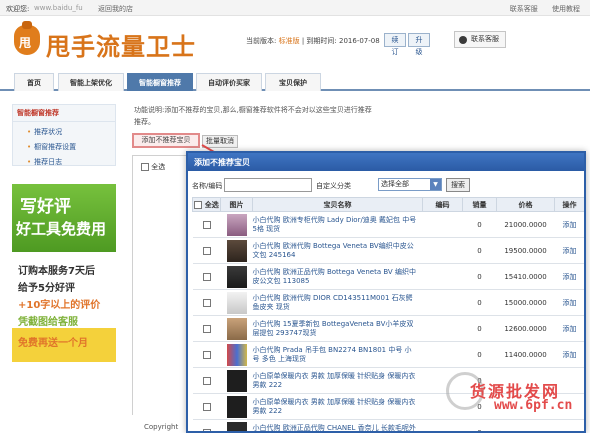  I want to click on code-header: 编码, so click(442, 204).